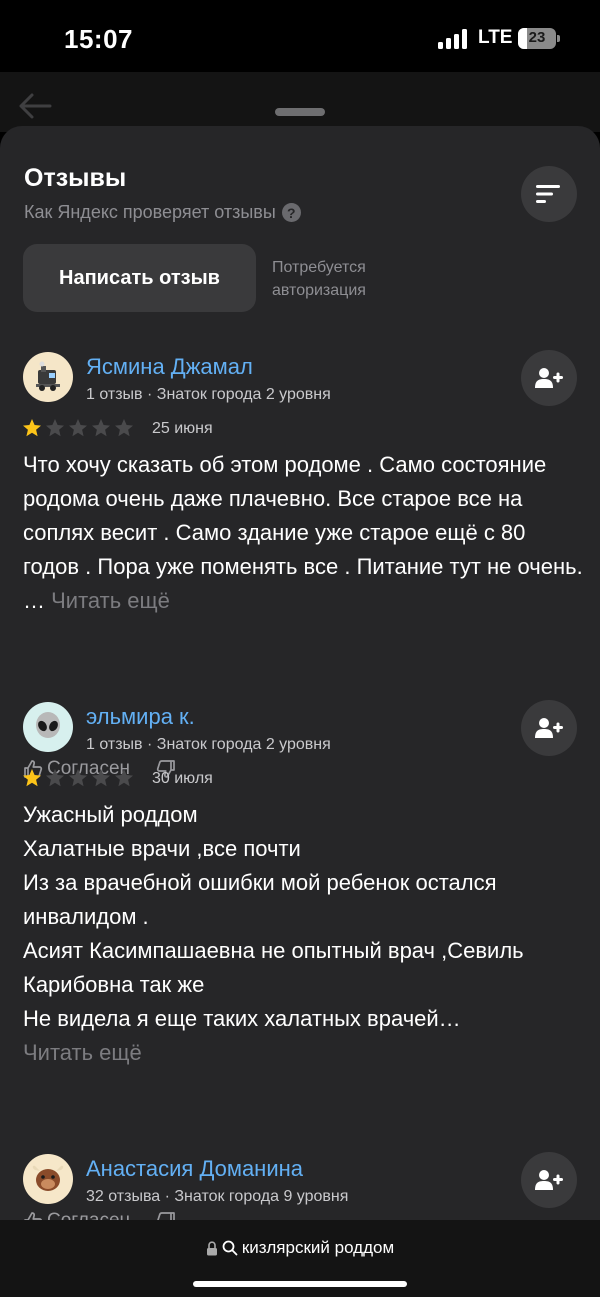 This screenshot has width=600, height=1297. What do you see at coordinates (211, 1247) in the screenshot?
I see `lock-icon` at bounding box center [211, 1247].